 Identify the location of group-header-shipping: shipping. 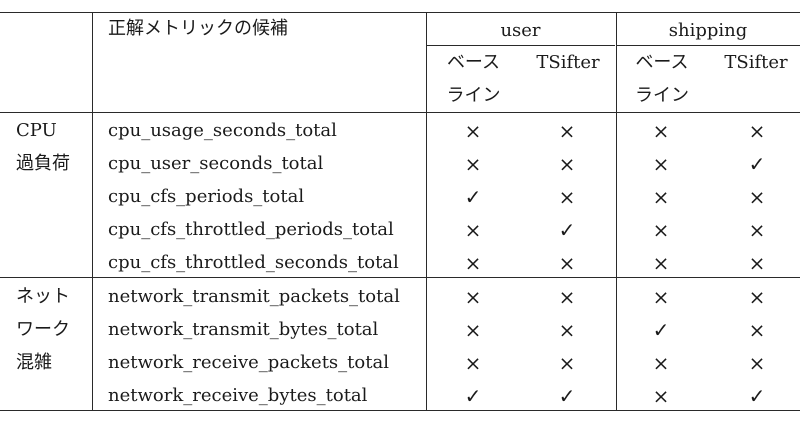
(708, 30).